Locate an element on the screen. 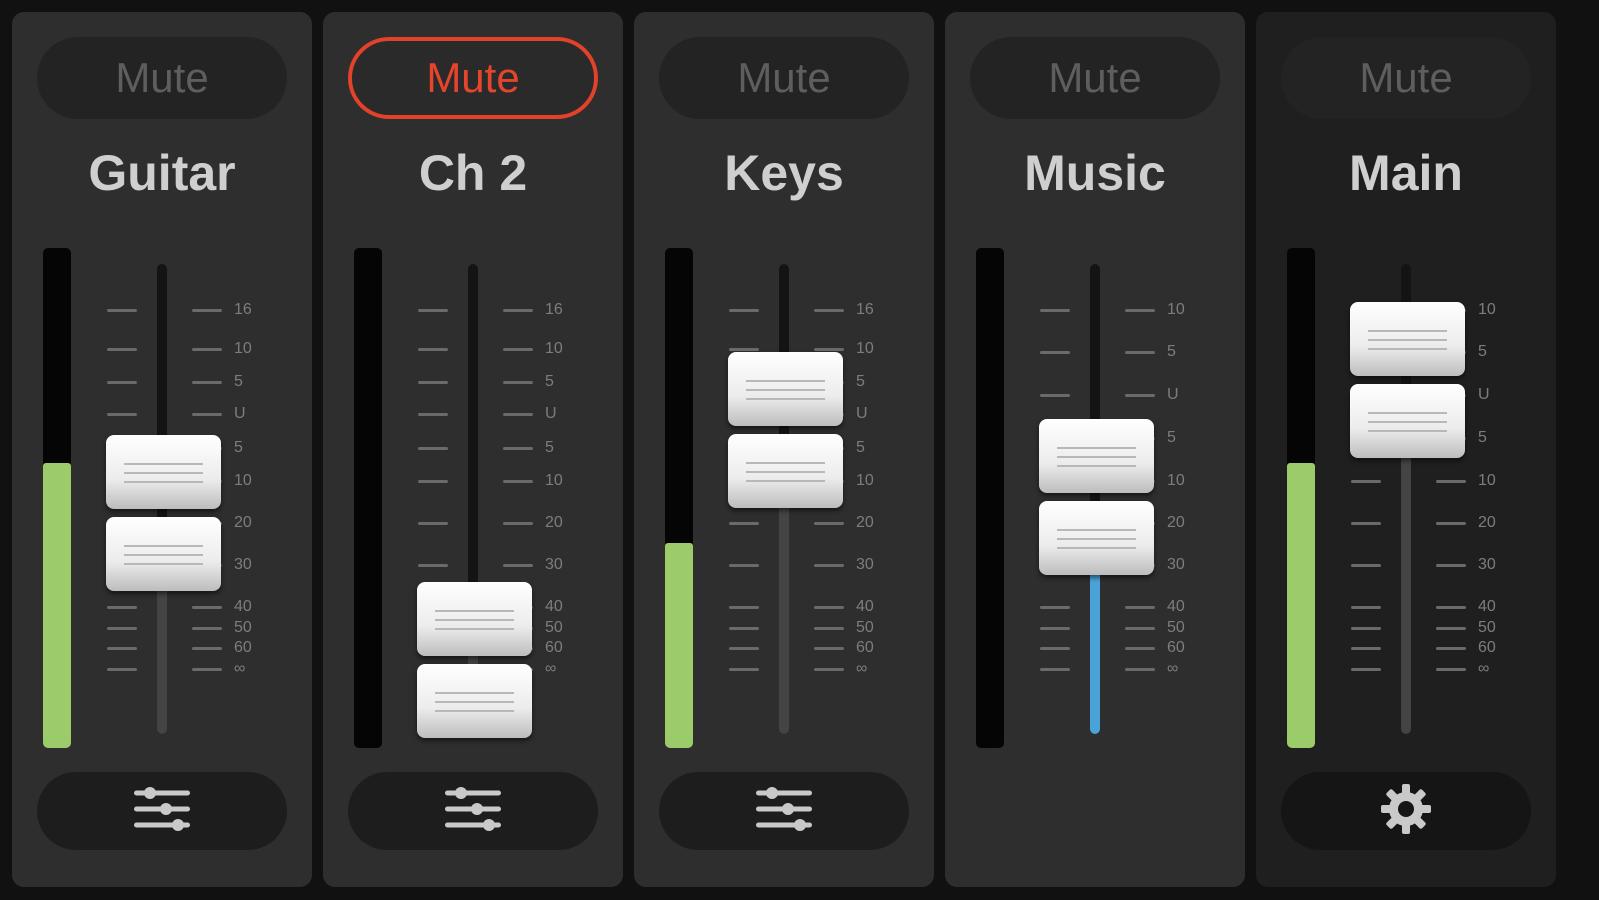  gear-icon is located at coordinates (1406, 811).